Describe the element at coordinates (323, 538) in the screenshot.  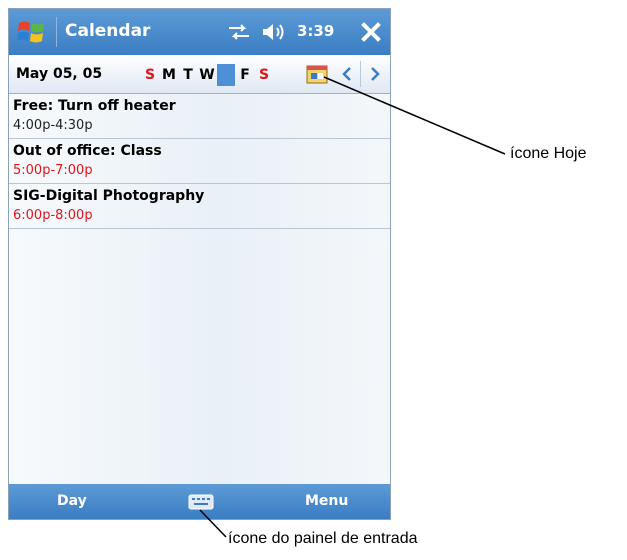
I see `input-panel-callout: ícone do painel de entrada` at that location.